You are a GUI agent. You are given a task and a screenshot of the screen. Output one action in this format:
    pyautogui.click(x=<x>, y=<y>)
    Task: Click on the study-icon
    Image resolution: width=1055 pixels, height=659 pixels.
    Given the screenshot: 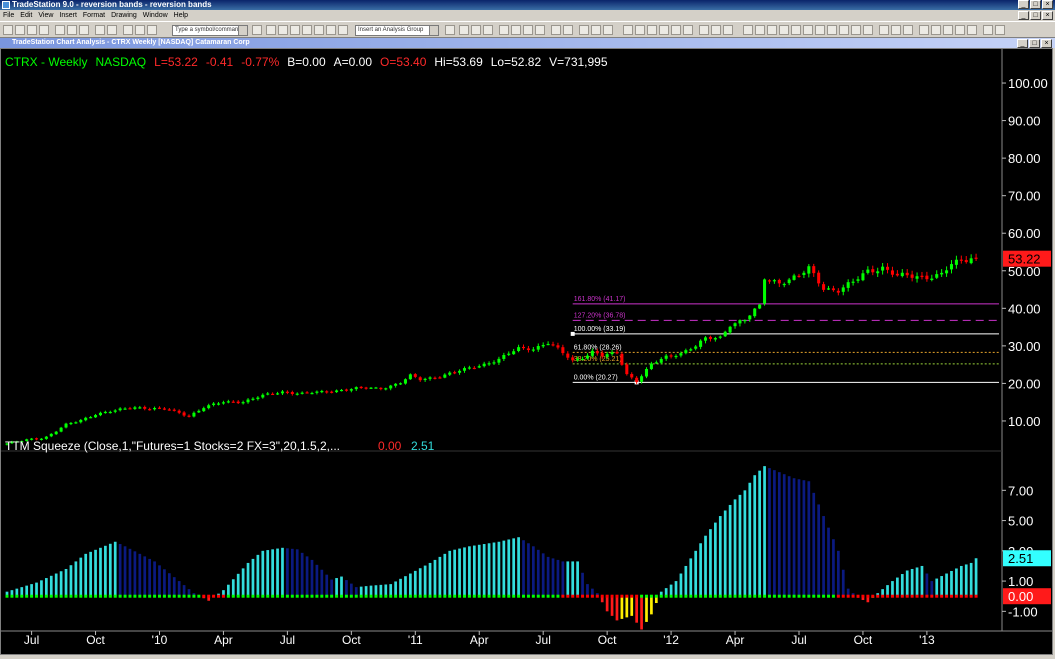 What is the action you would take?
    pyautogui.click(x=488, y=30)
    